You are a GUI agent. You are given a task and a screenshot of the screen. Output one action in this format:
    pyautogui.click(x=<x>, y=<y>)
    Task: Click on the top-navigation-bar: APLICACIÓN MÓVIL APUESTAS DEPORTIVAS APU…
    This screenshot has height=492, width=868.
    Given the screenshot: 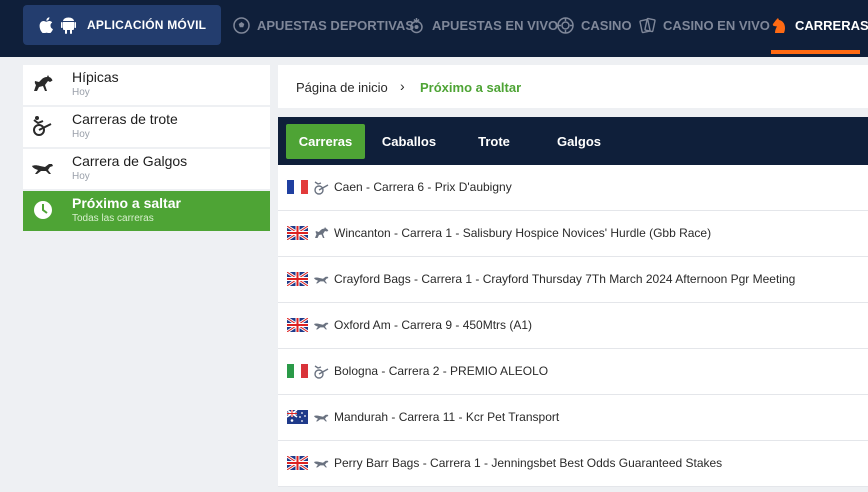 What is the action you would take?
    pyautogui.click(x=434, y=28)
    